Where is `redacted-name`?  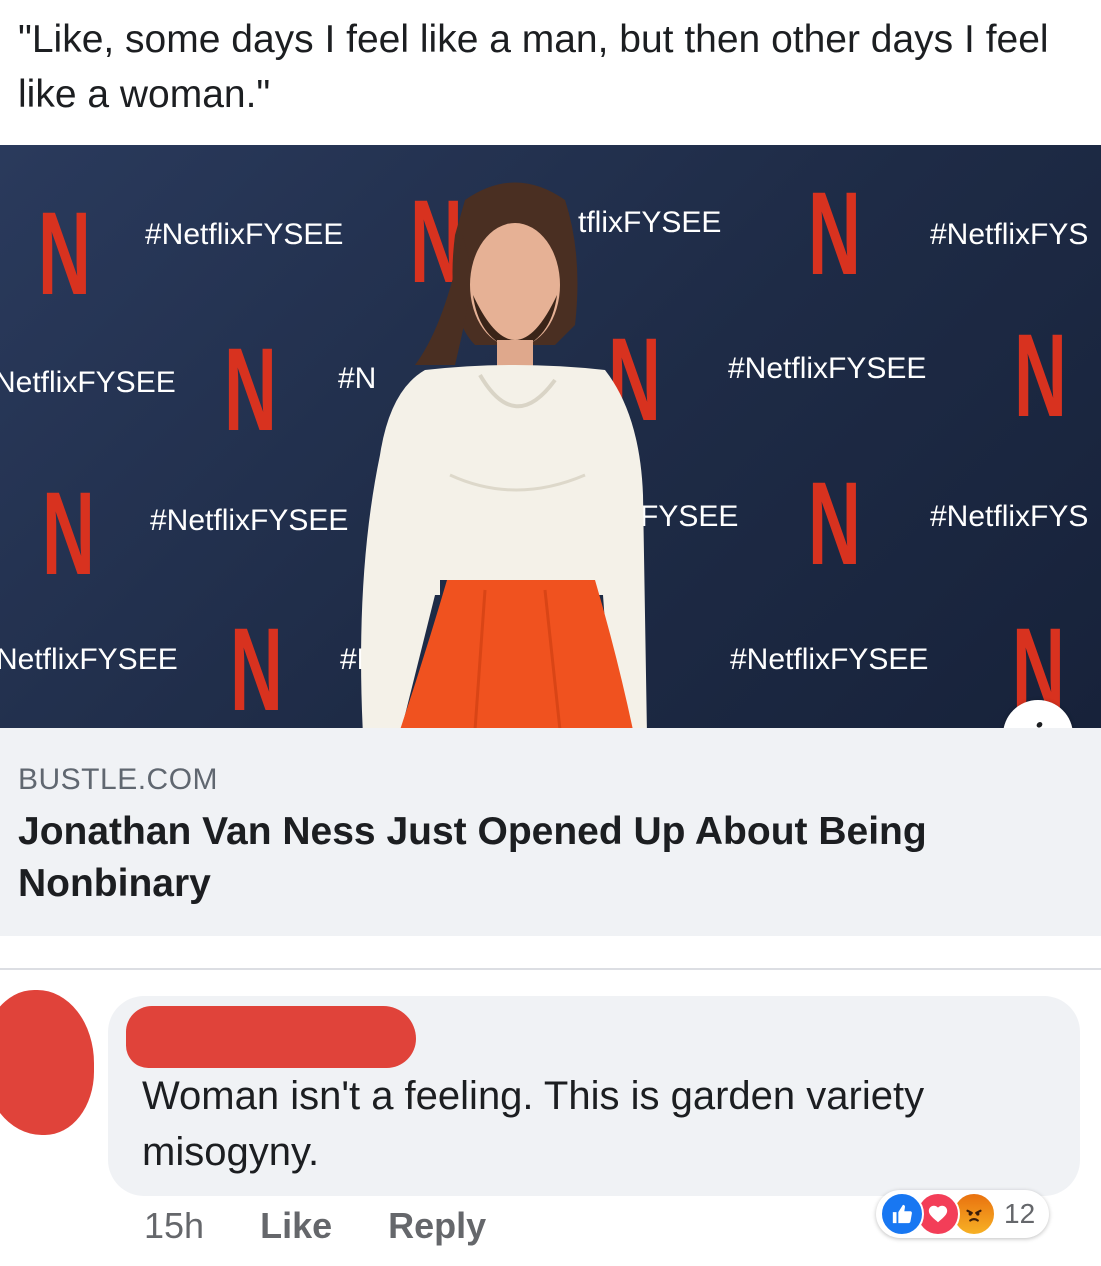
redacted-name is located at coordinates (271, 1037).